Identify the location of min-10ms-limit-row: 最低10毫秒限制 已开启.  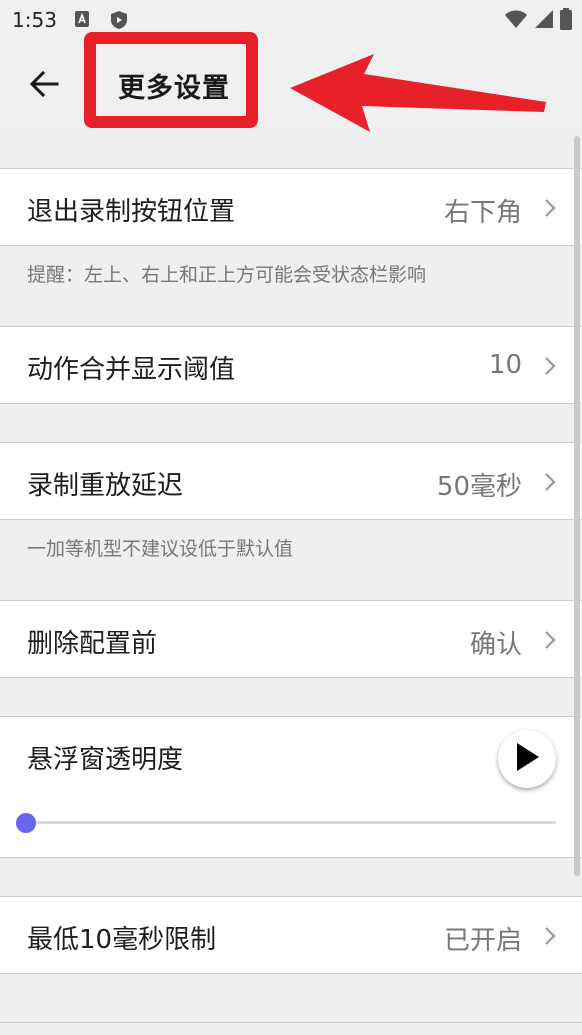
(291, 935).